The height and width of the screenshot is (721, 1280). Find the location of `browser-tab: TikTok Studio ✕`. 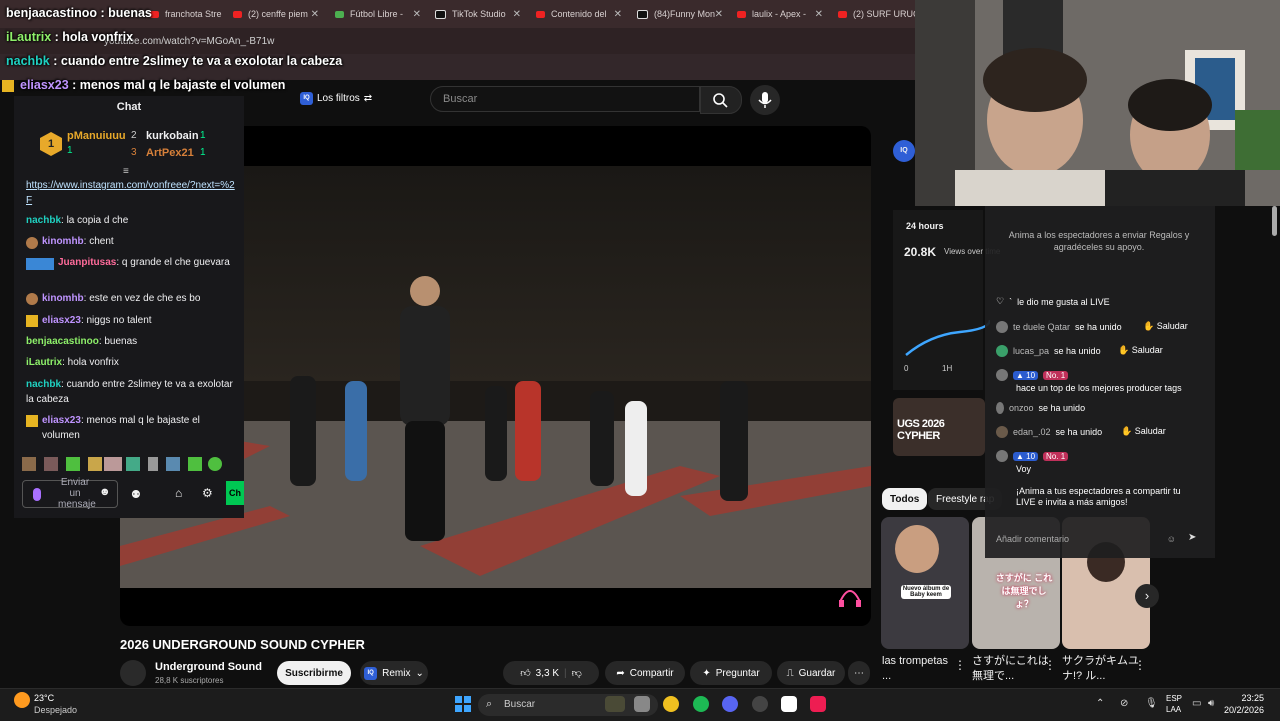

browser-tab: TikTok Studio ✕ is located at coordinates (478, 14).